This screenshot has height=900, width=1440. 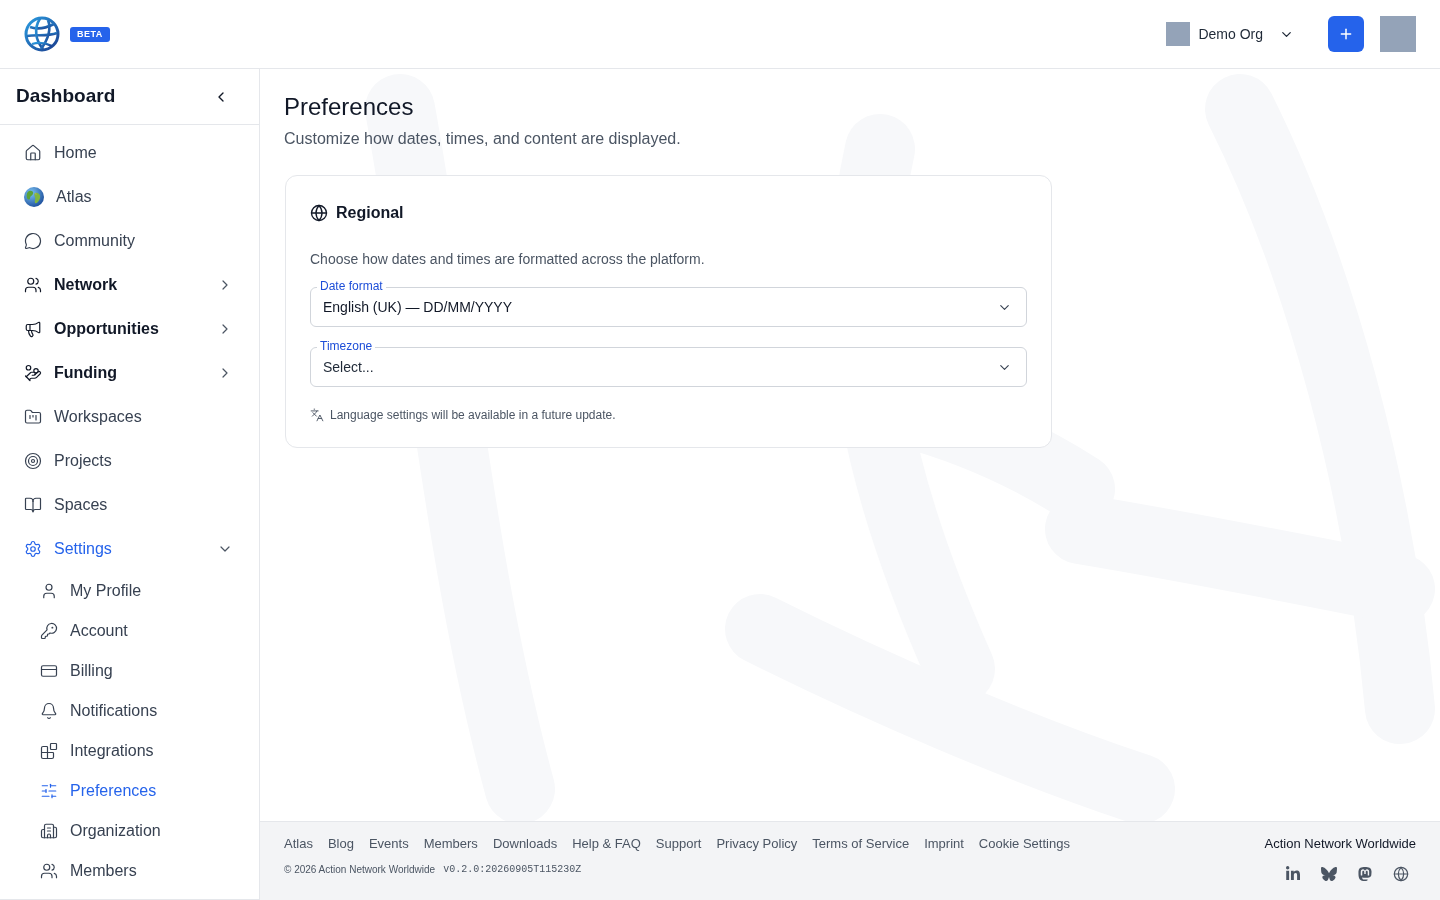 I want to click on sub-nav-item: Organization, so click(x=129, y=831).